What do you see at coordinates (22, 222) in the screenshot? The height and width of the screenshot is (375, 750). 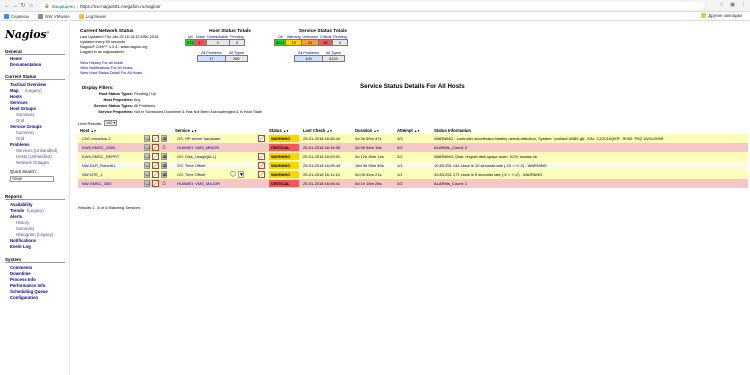 I see `nav-alerts-history: History` at bounding box center [22, 222].